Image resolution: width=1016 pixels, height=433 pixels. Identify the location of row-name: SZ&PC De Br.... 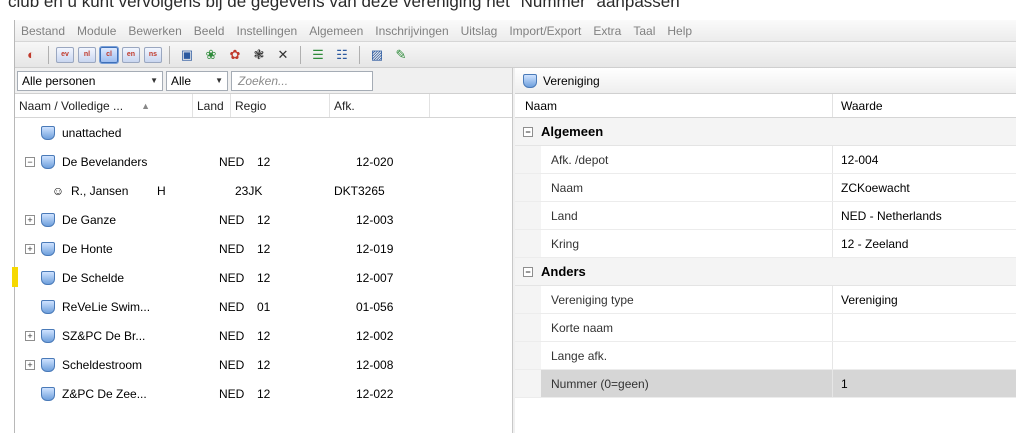
(104, 335).